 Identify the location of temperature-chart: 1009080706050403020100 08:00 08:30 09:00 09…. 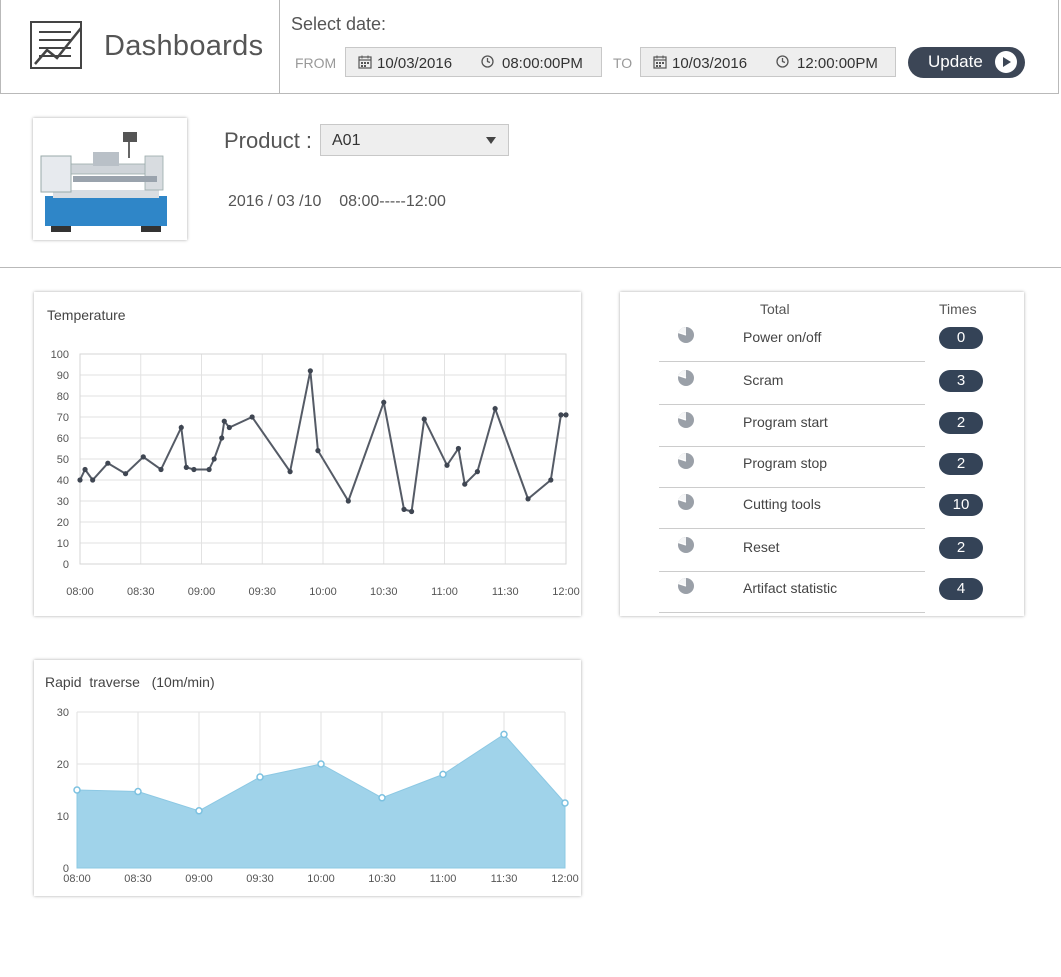
(315, 473).